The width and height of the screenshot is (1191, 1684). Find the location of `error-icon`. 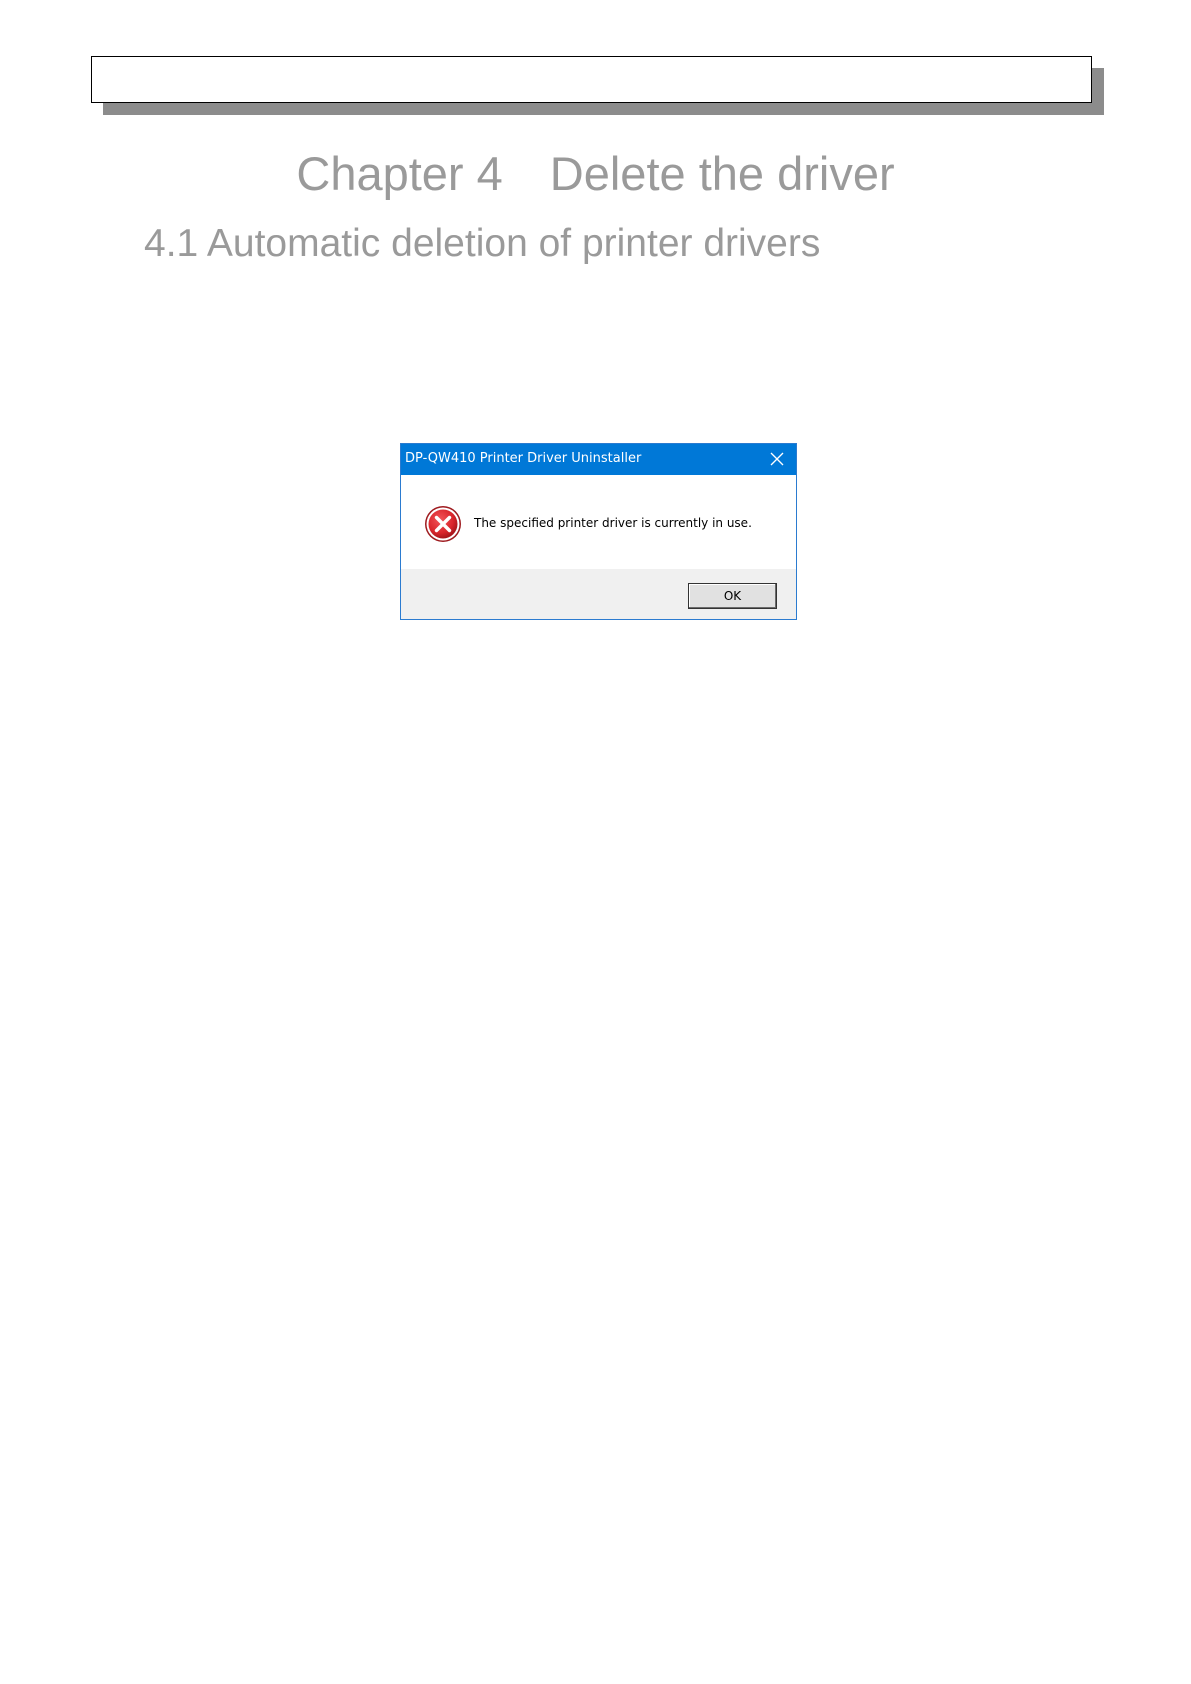

error-icon is located at coordinates (443, 524).